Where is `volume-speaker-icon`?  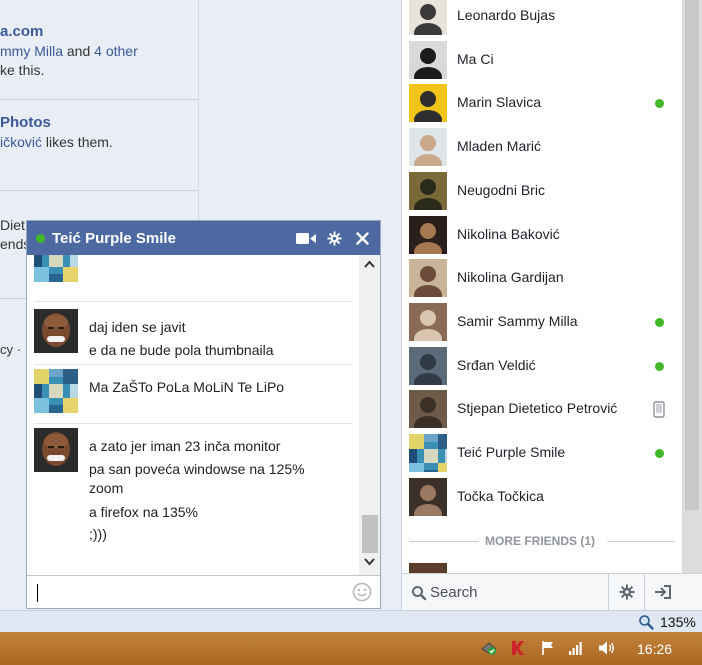
volume-speaker-icon is located at coordinates (607, 648).